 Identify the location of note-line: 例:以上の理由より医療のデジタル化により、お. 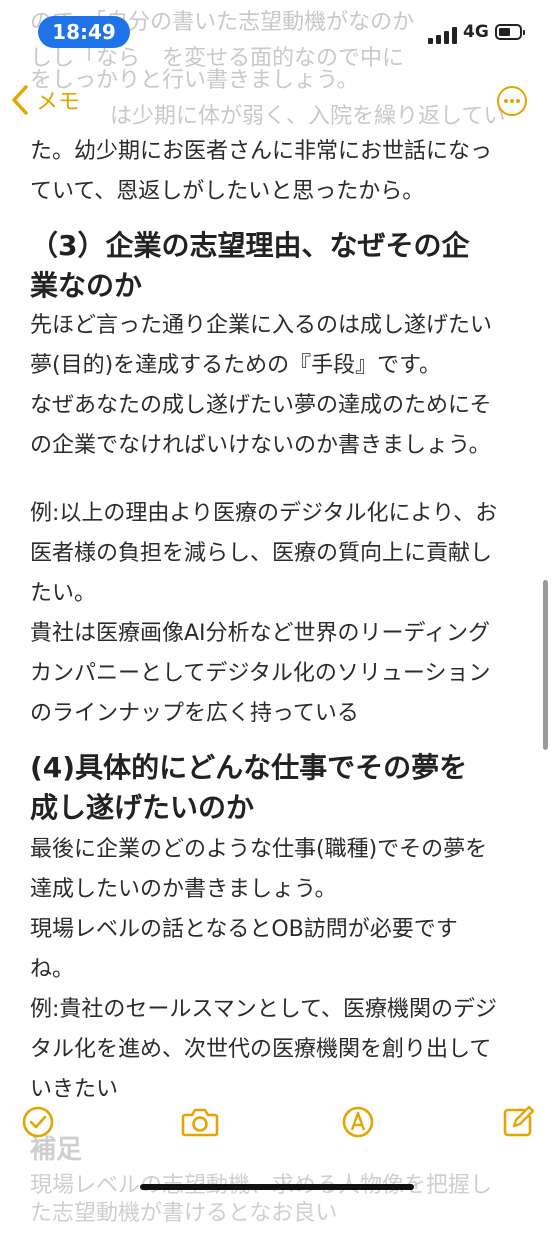
(264, 513).